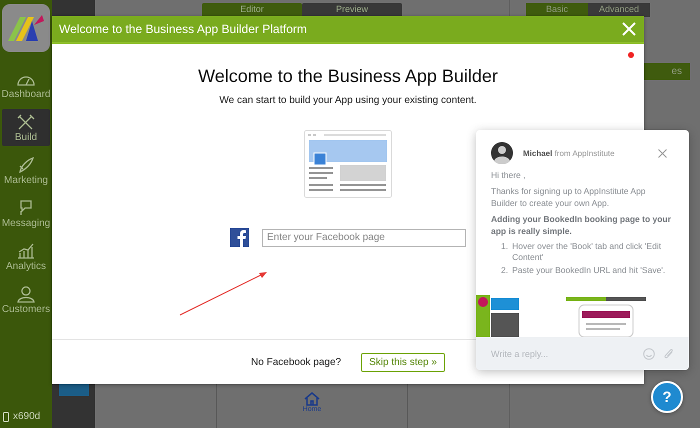  What do you see at coordinates (403, 362) in the screenshot?
I see `skip-button: Skip this step »` at bounding box center [403, 362].